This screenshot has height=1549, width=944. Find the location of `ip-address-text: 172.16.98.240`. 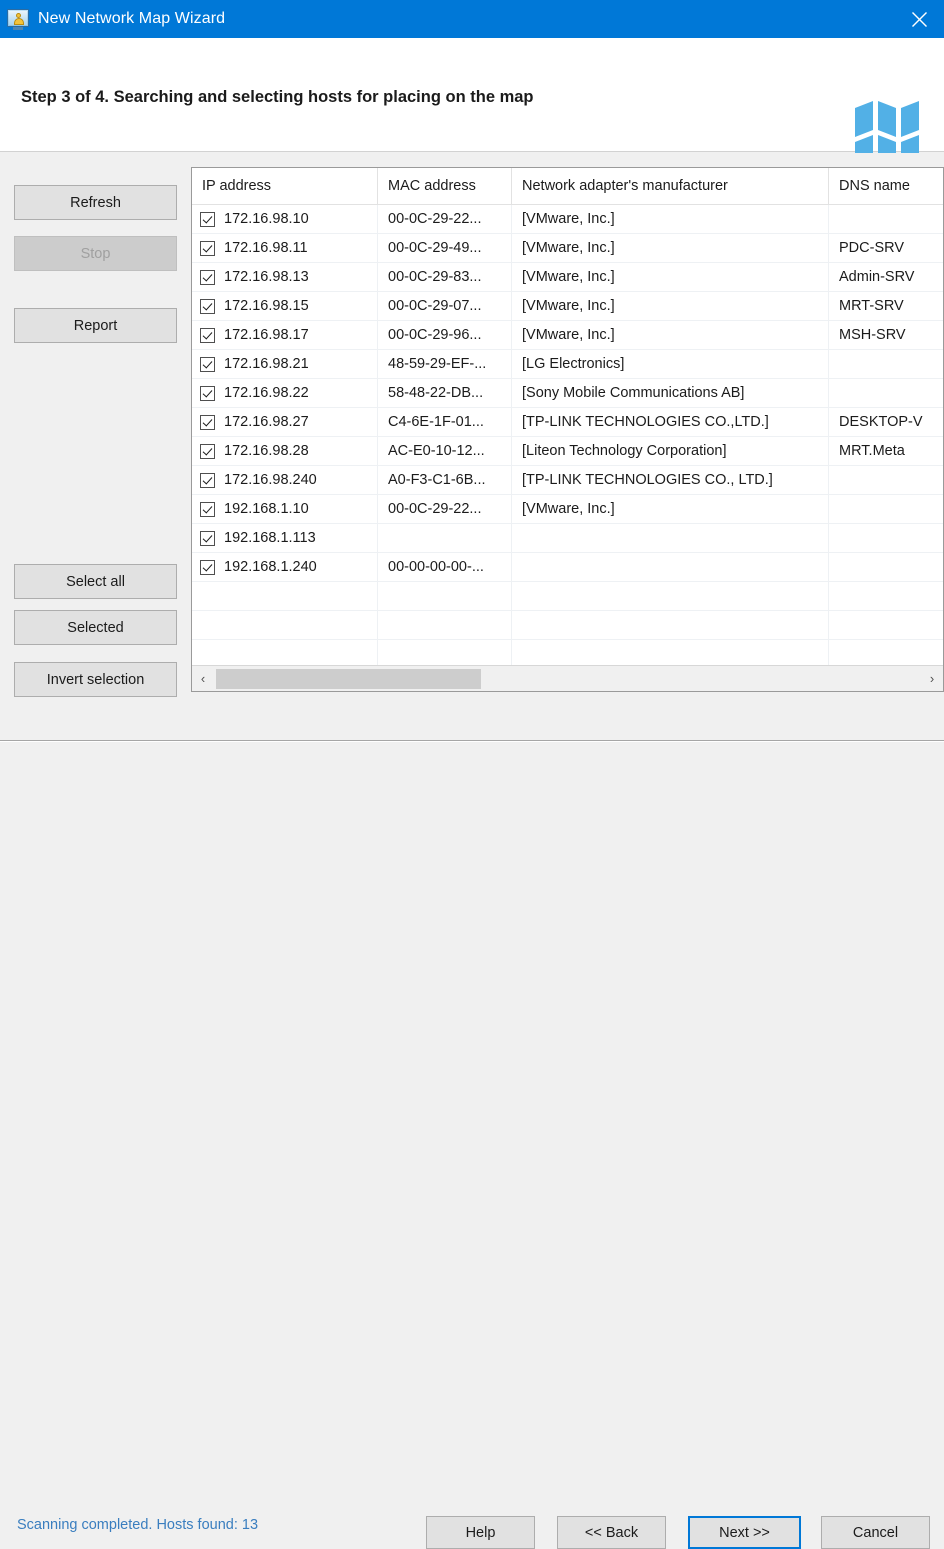

ip-address-text: 172.16.98.240 is located at coordinates (270, 480).